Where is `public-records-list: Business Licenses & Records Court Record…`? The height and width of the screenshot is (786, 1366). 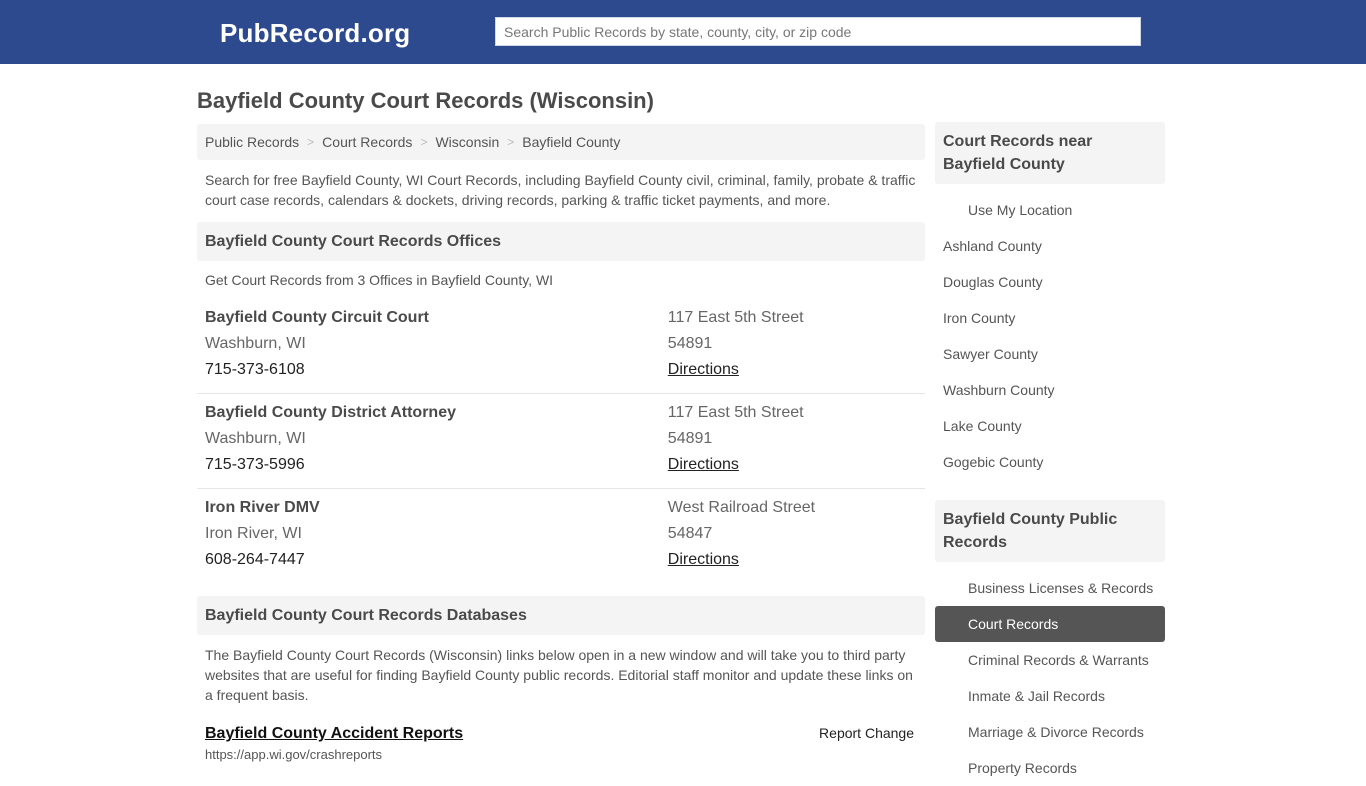 public-records-list: Business Licenses & Records Court Record… is located at coordinates (1050, 678).